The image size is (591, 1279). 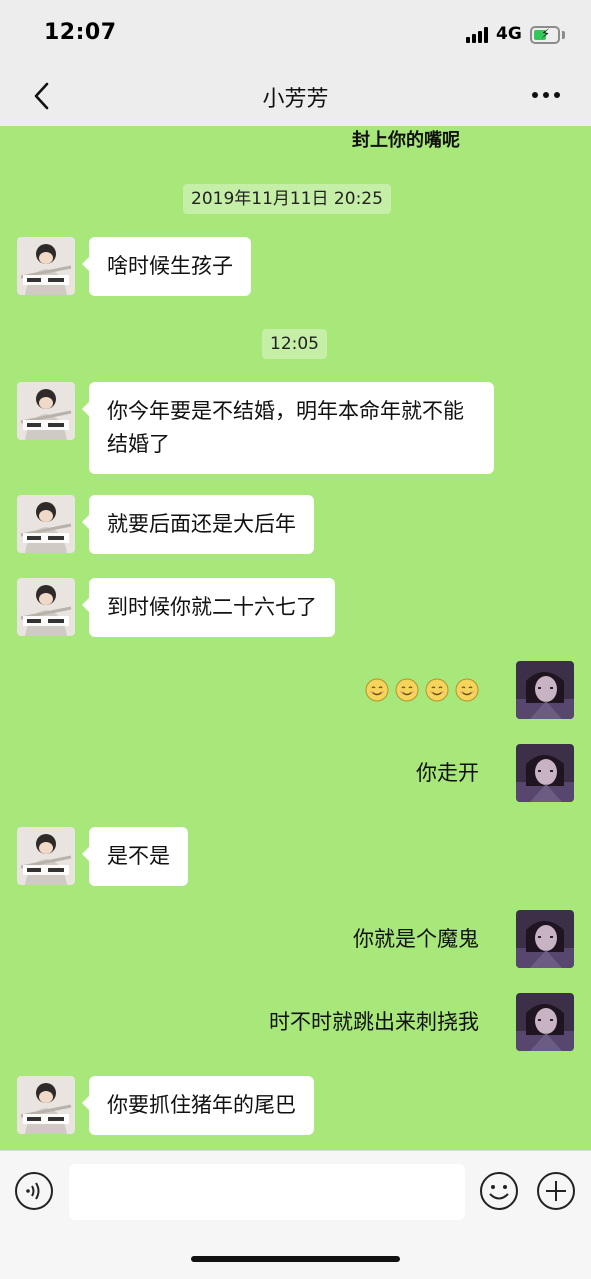 I want to click on sticker-caption: 封上你的嘴呢, so click(x=406, y=140).